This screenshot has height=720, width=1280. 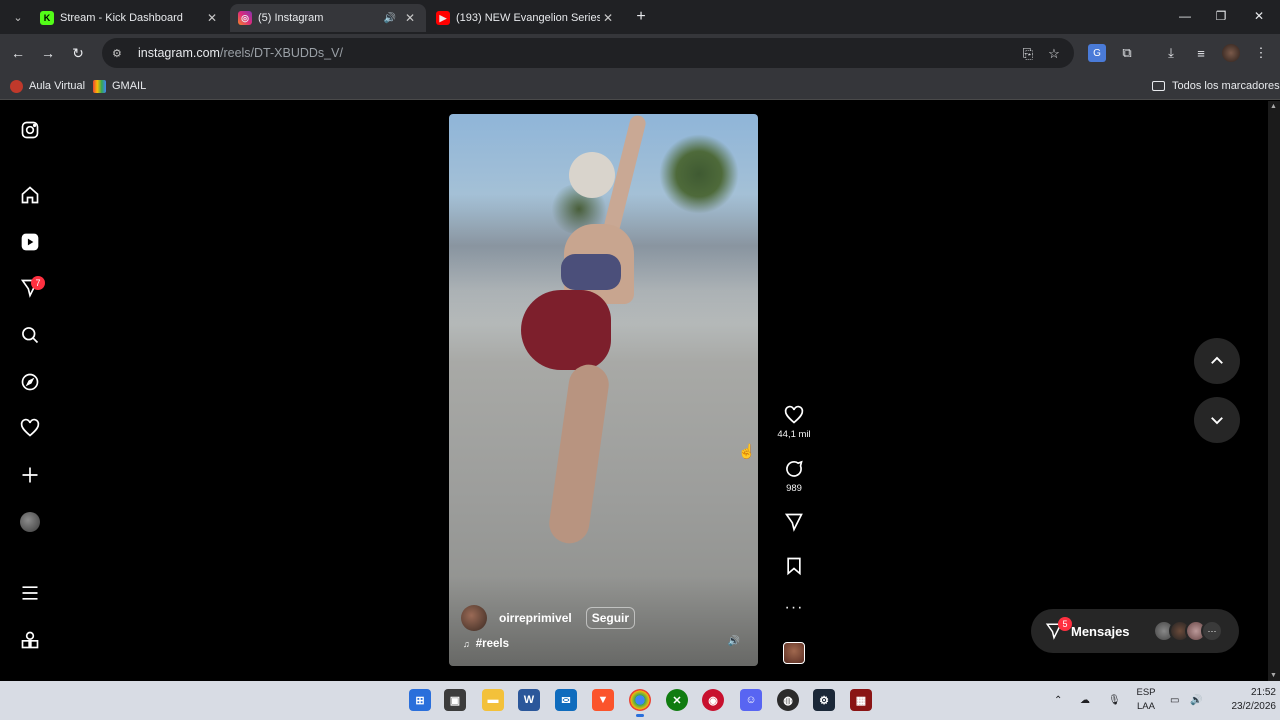 I want to click on recent-contacts-avatars: ···, so click(x=1188, y=631).